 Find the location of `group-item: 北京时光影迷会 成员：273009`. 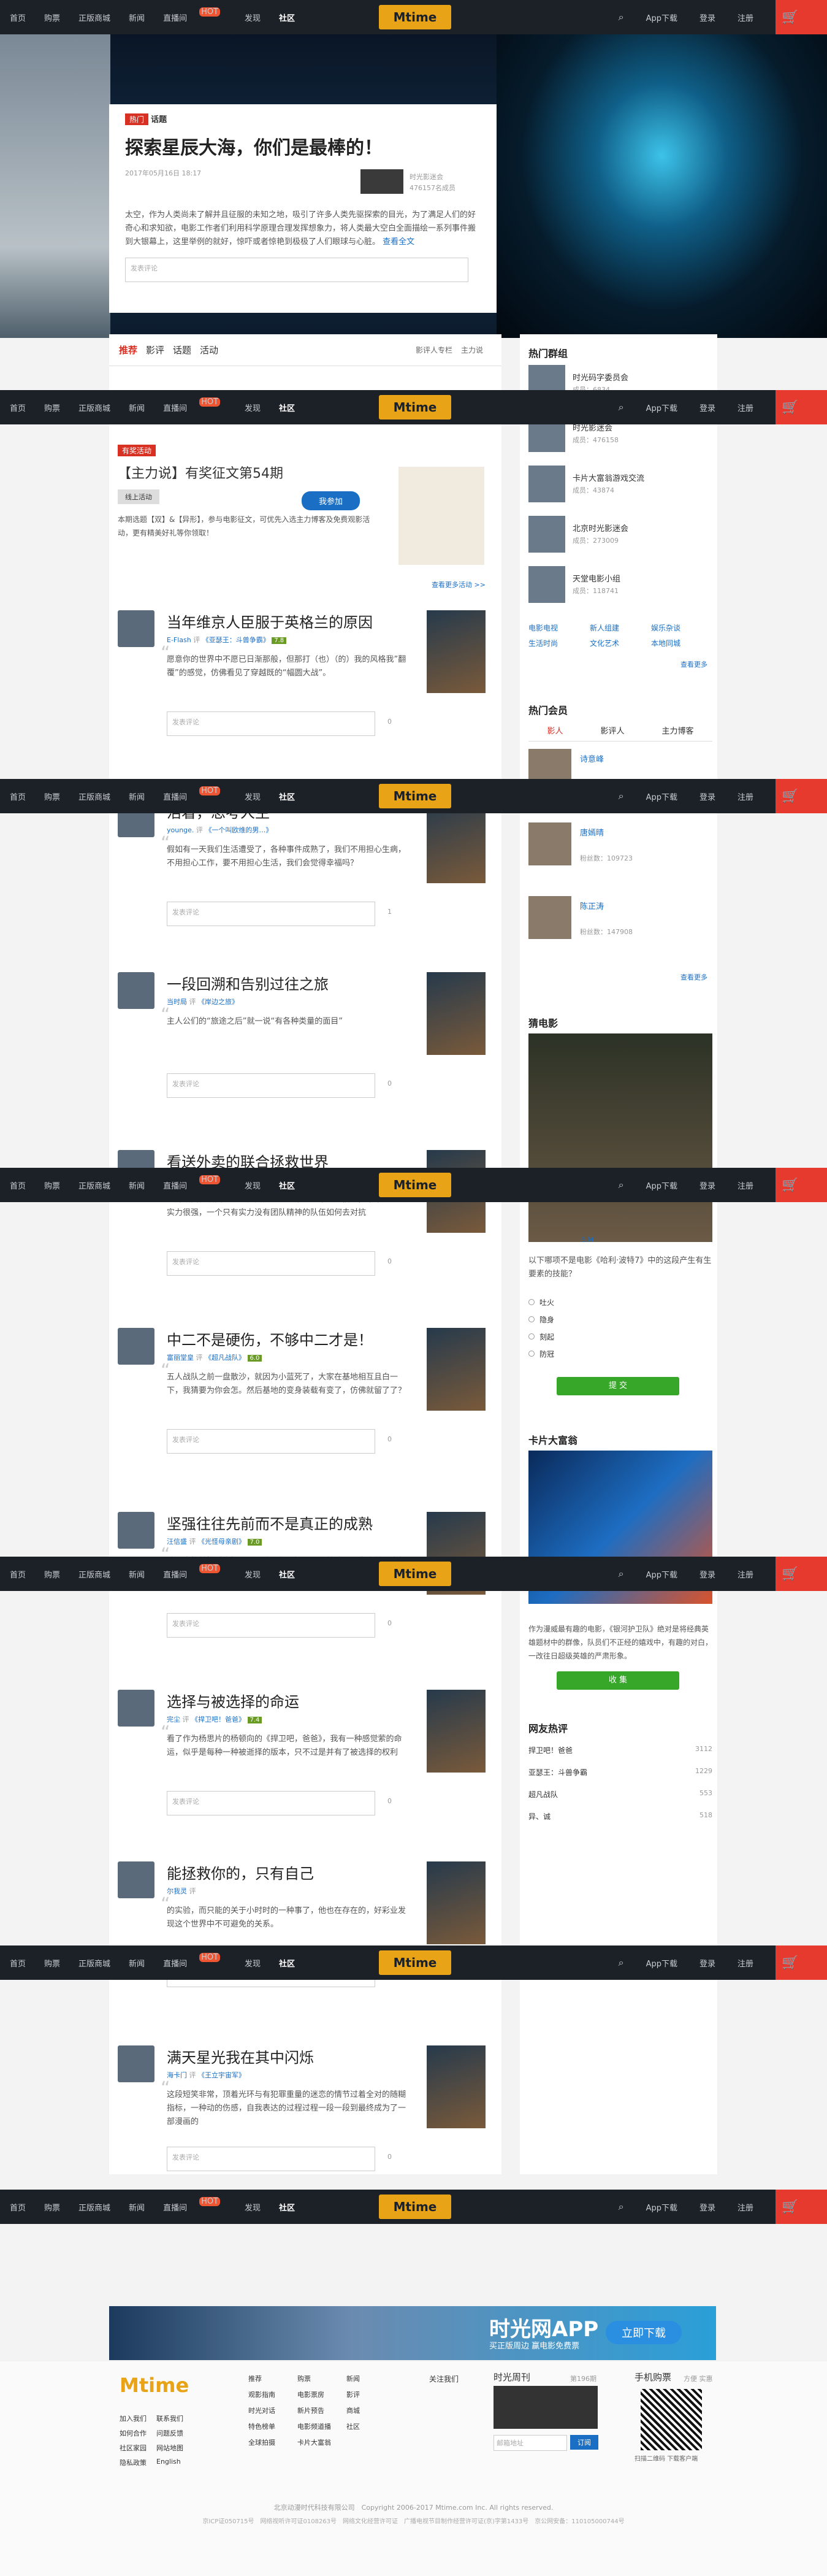

group-item: 北京时光影迷会 成员：273009 is located at coordinates (620, 541).